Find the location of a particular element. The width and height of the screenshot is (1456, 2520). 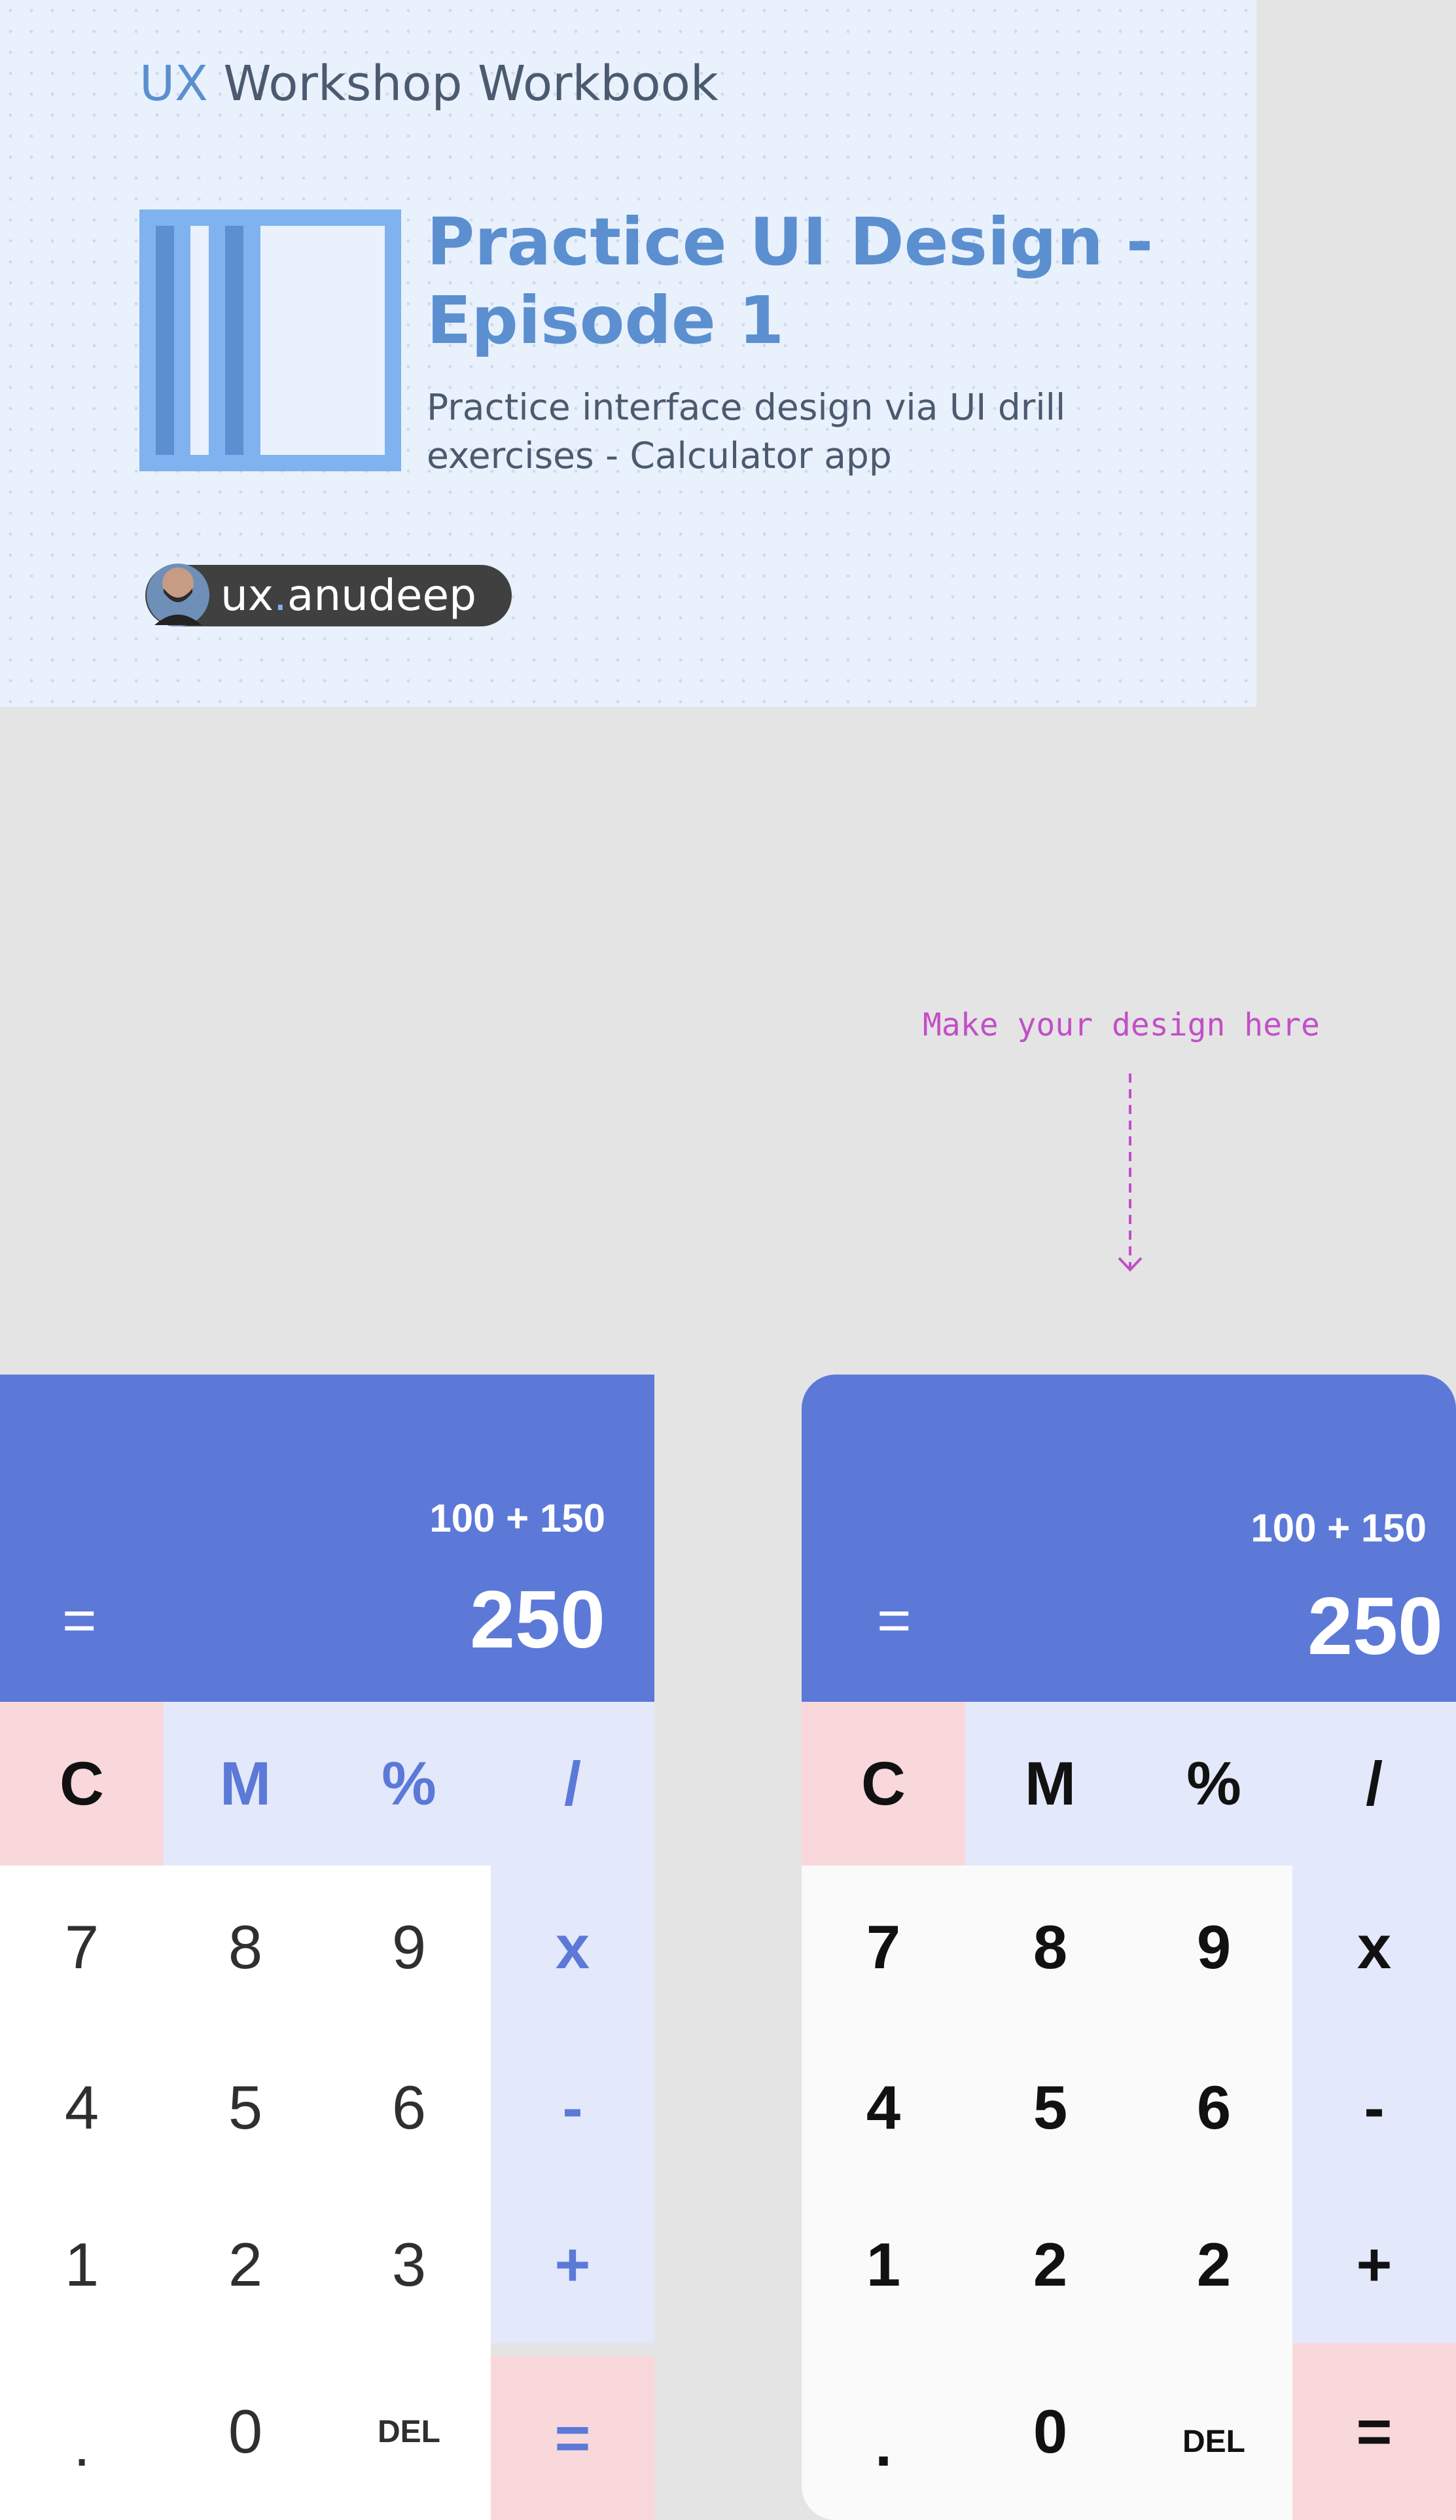

author-avatar is located at coordinates (178, 595).